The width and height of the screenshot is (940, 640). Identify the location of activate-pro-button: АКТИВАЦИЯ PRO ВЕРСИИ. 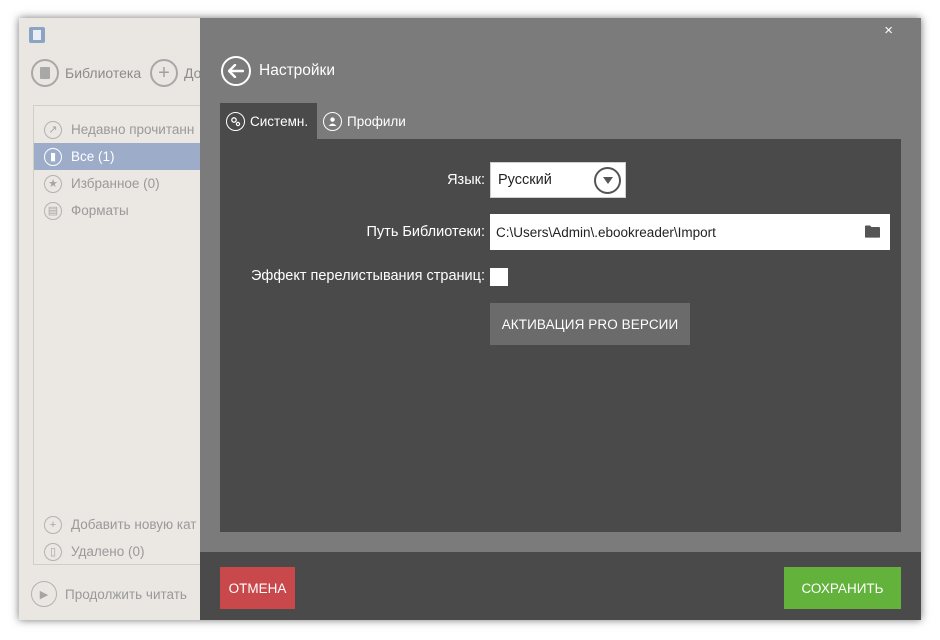
(590, 324).